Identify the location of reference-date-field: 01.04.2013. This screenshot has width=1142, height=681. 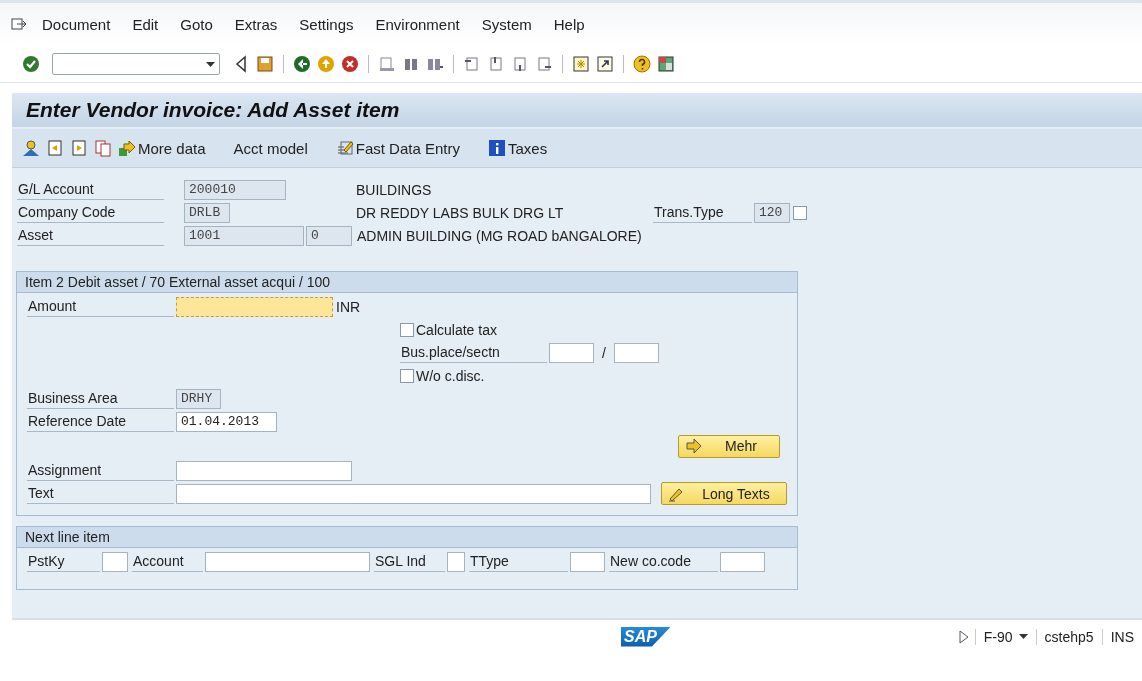
(226, 421).